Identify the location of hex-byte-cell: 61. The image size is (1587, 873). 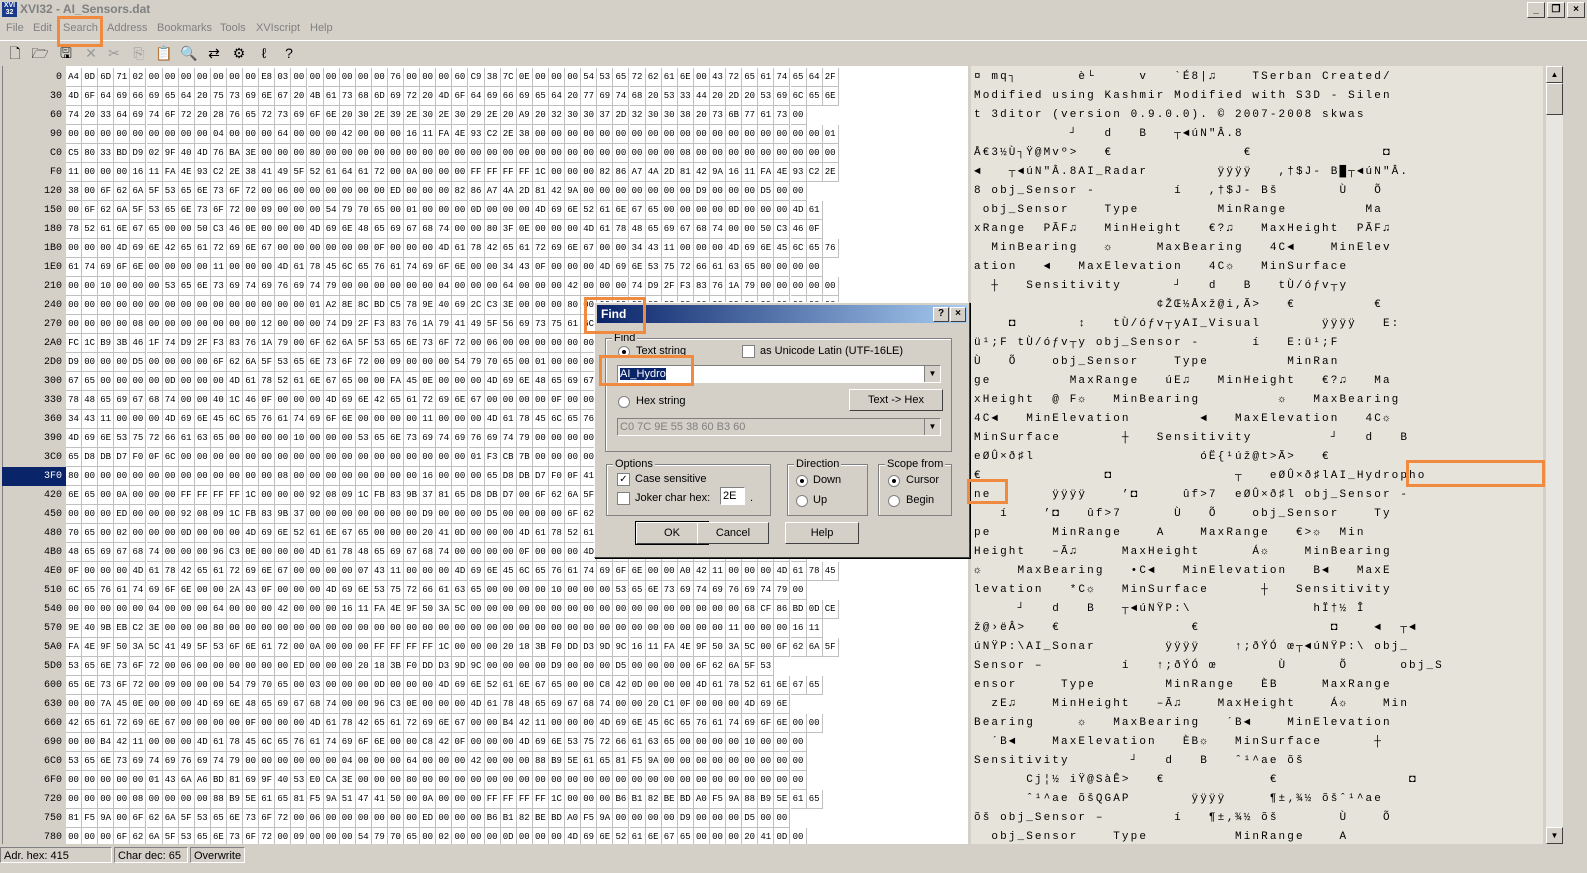
(315, 742).